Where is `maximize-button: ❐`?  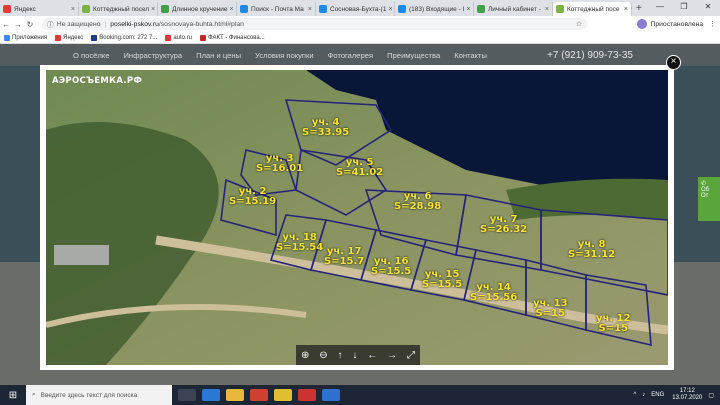
maximize-button: ❐ is located at coordinates (684, 7).